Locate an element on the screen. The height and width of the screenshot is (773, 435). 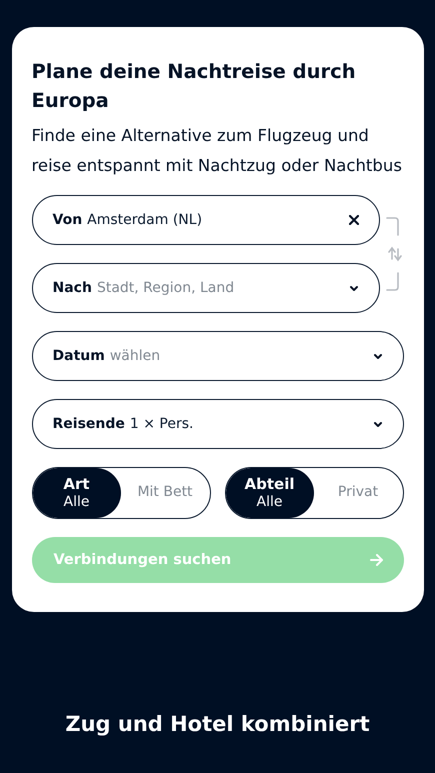
input-field: Nach Stadt, Region, Land is located at coordinates (206, 288).